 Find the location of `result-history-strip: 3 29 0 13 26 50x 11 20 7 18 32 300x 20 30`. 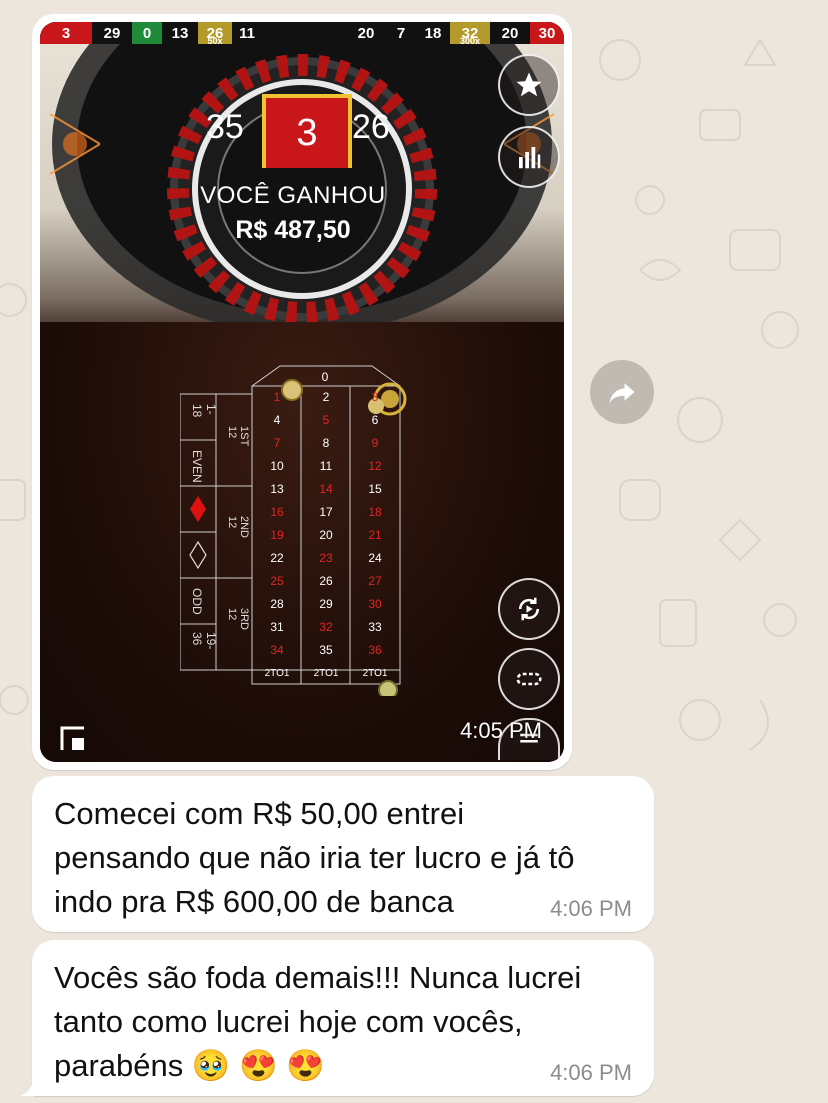

result-history-strip: 3 29 0 13 26 50x 11 20 7 18 32 300x 20 30 is located at coordinates (302, 34).